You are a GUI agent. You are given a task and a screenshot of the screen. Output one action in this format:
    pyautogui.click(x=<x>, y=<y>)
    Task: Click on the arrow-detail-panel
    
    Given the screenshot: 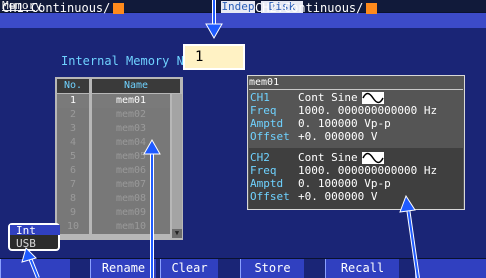 What is the action you would take?
    pyautogui.click(x=413, y=242)
    